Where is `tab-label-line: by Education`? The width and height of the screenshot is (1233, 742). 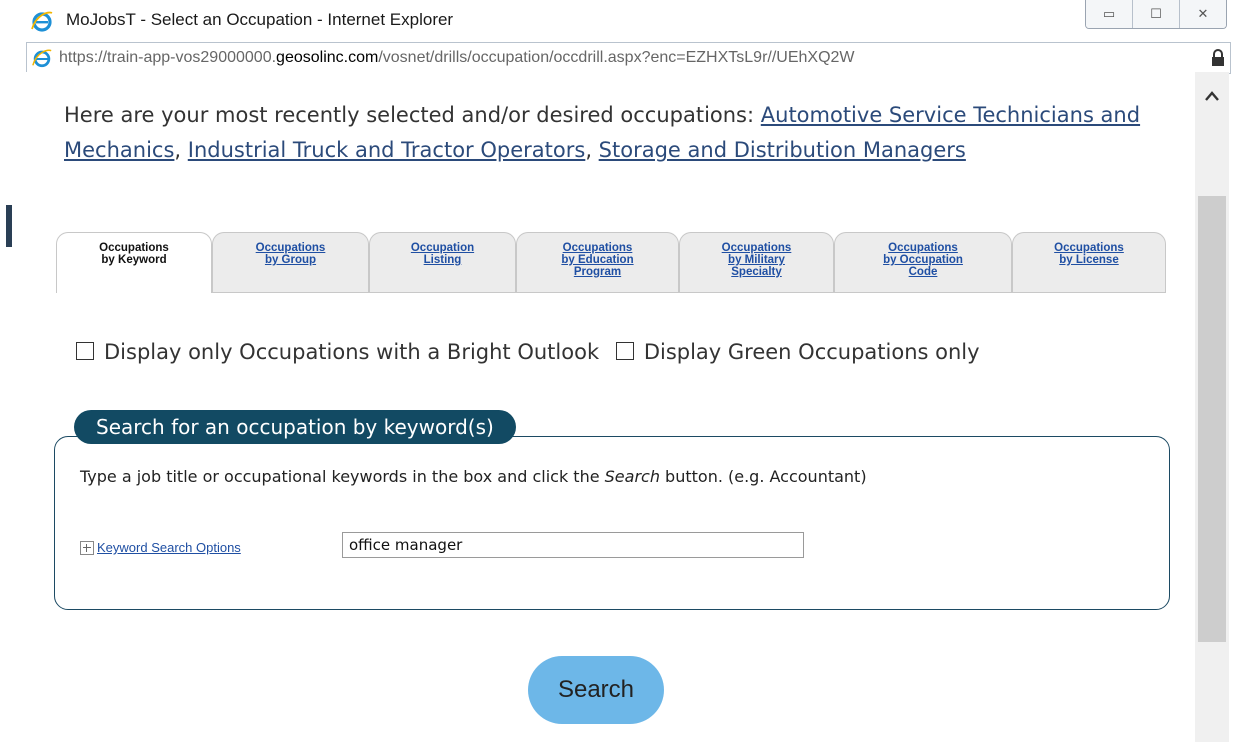 tab-label-line: by Education is located at coordinates (597, 260).